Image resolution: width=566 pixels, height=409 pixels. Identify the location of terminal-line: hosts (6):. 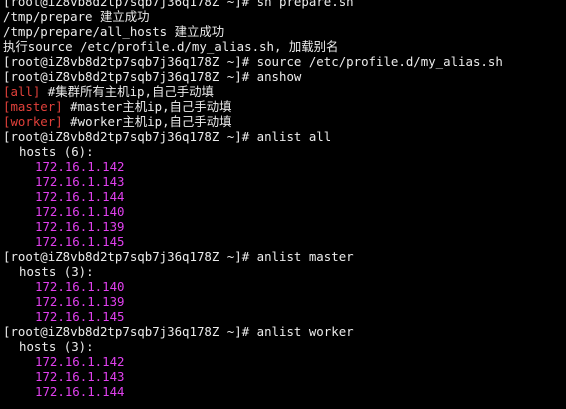
(284, 151).